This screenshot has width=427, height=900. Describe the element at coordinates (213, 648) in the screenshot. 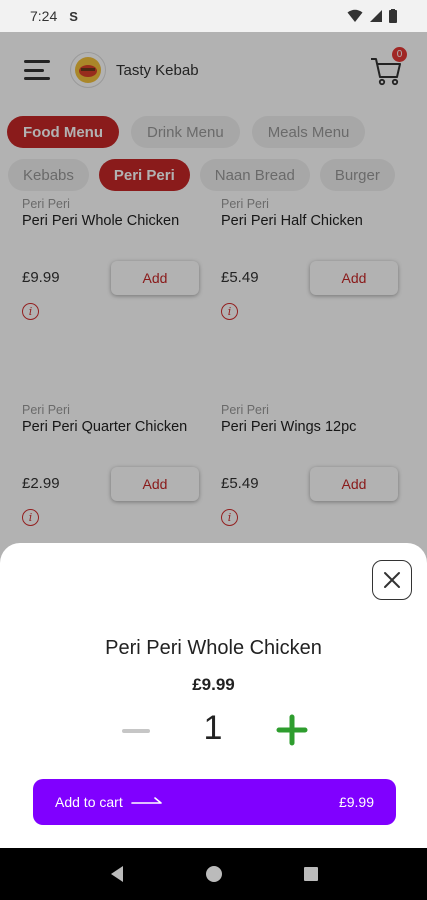

I see `sheet-product-title: Peri Peri Whole Chicken` at that location.